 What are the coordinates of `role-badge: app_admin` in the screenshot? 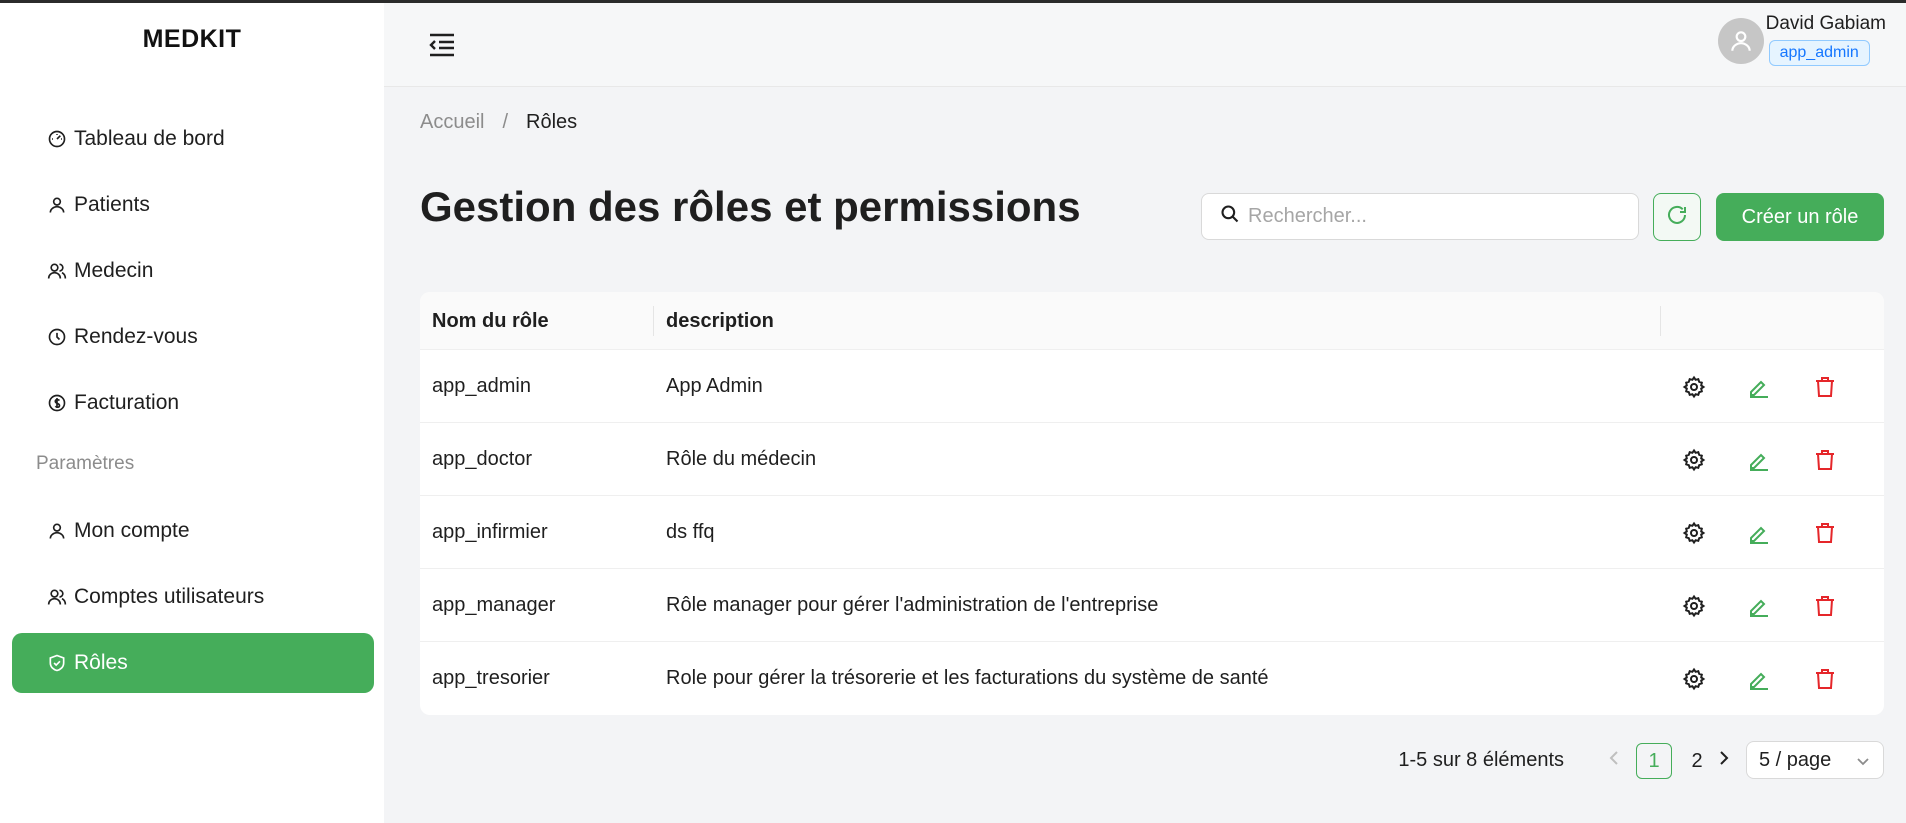 It's located at (1819, 53).